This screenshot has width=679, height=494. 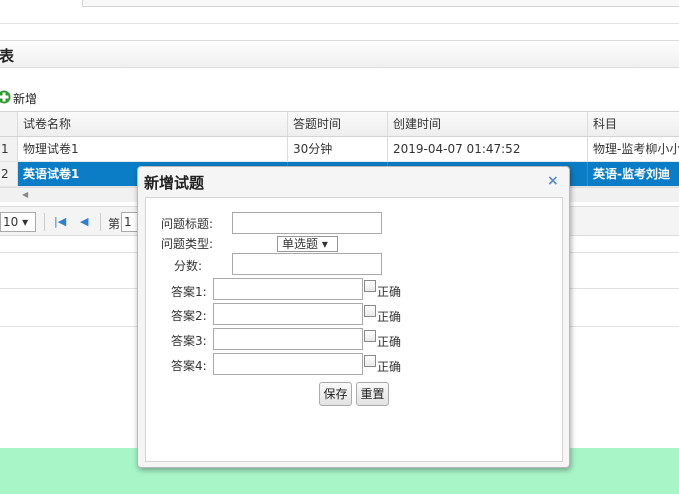 What do you see at coordinates (9, 149) in the screenshot?
I see `row-number: 1` at bounding box center [9, 149].